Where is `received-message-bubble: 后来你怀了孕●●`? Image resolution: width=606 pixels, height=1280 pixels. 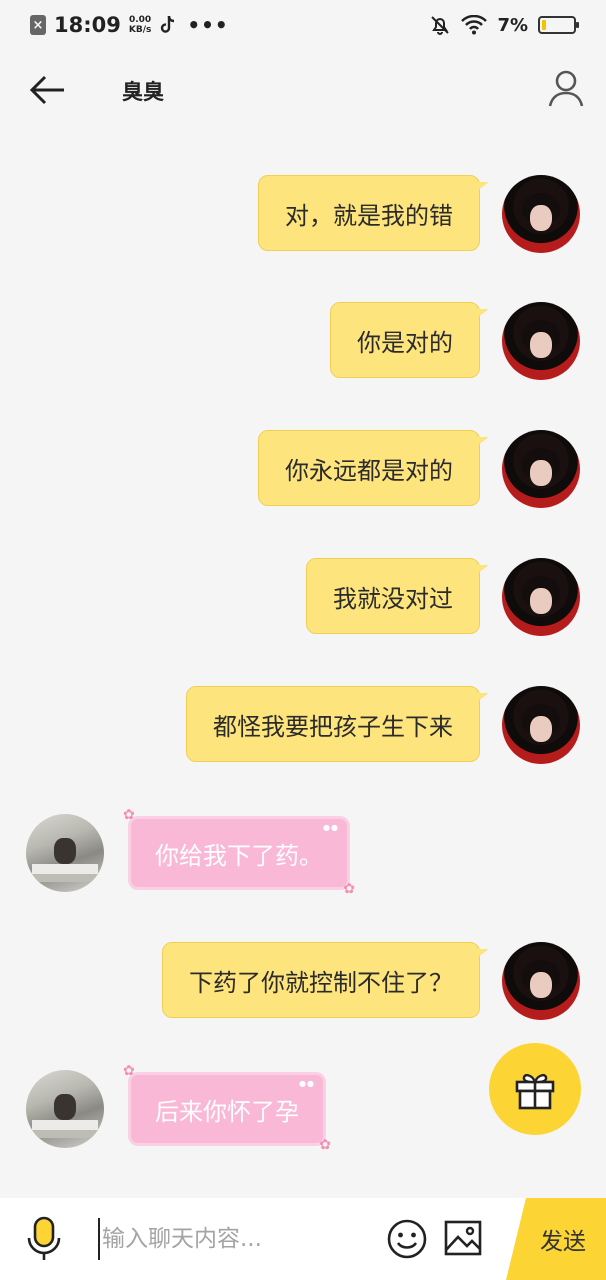
received-message-bubble: 后来你怀了孕●● is located at coordinates (227, 1108).